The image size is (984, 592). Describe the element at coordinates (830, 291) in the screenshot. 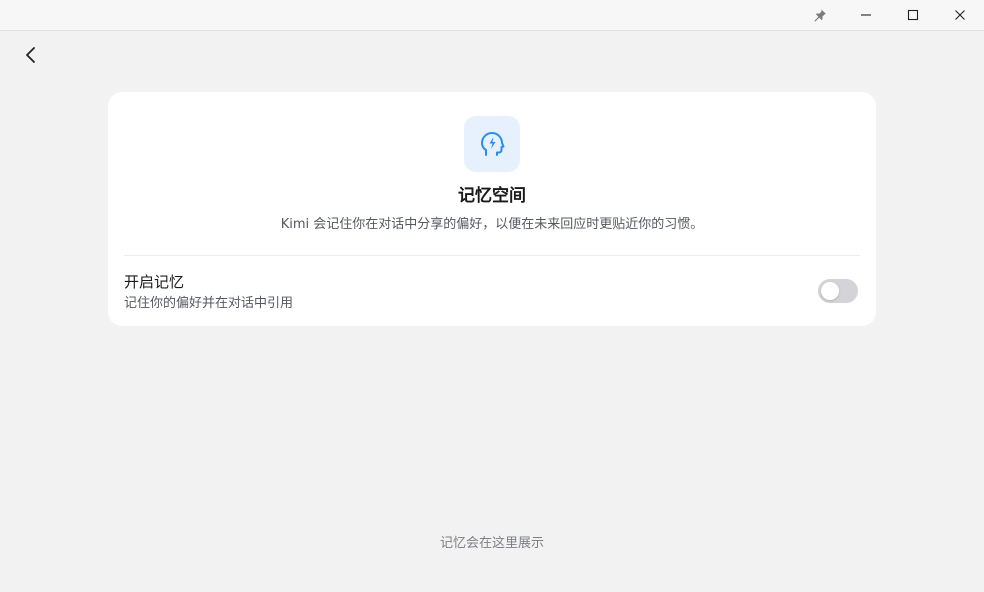

I see `toggle-knob` at that location.